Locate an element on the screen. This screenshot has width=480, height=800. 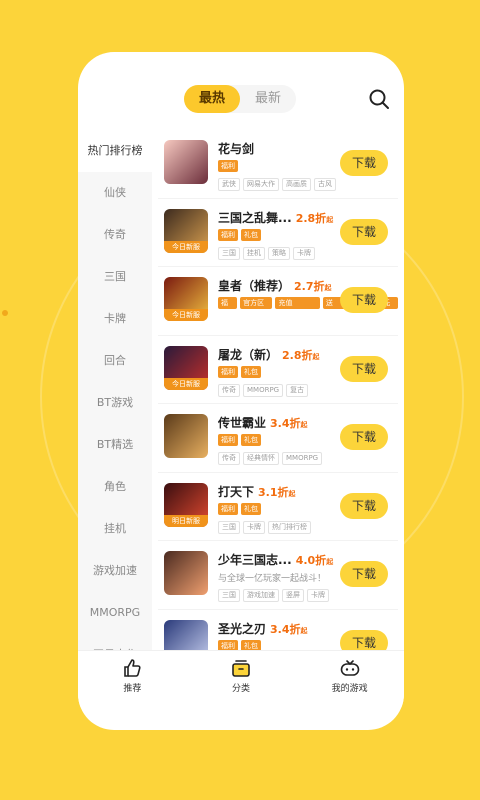
genre-tags: 三国 卡牌 热门排行榜 is located at coordinates (264, 527).